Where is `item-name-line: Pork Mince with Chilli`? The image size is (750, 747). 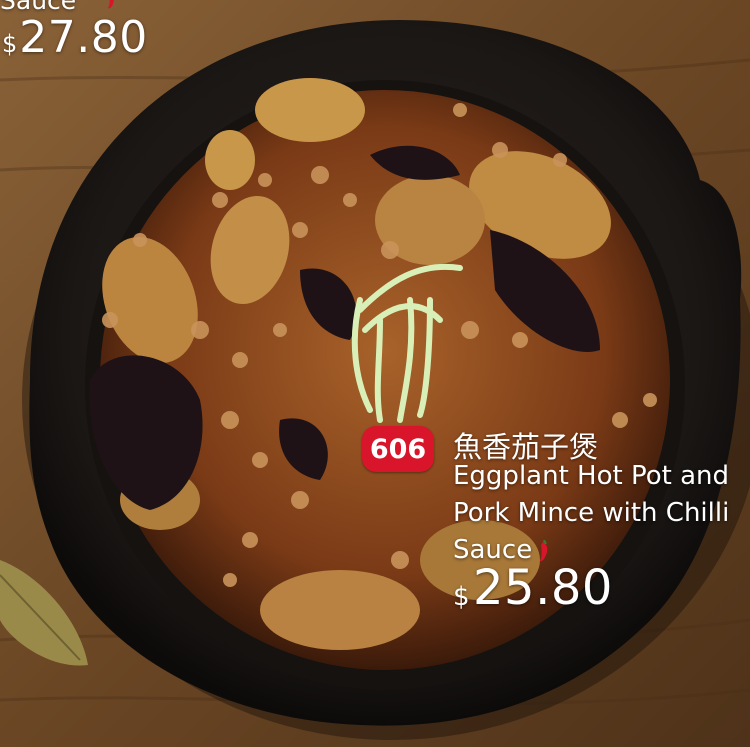 item-name-line: Pork Mince with Chilli is located at coordinates (591, 513).